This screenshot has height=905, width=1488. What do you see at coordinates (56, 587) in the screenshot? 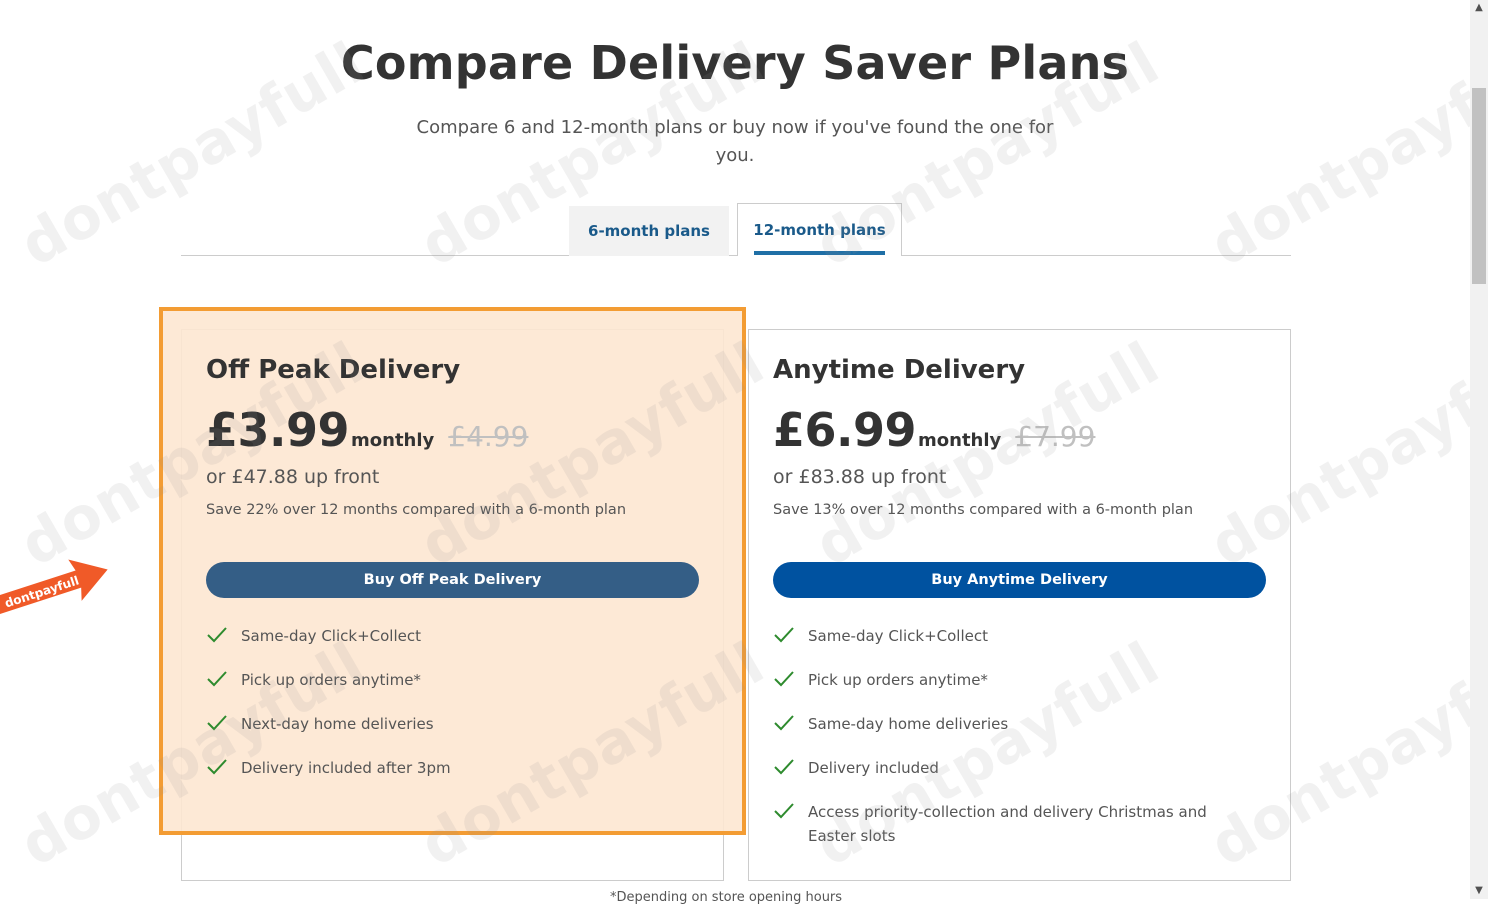
I see `arrow-badge-icon: dontpayfull` at bounding box center [56, 587].